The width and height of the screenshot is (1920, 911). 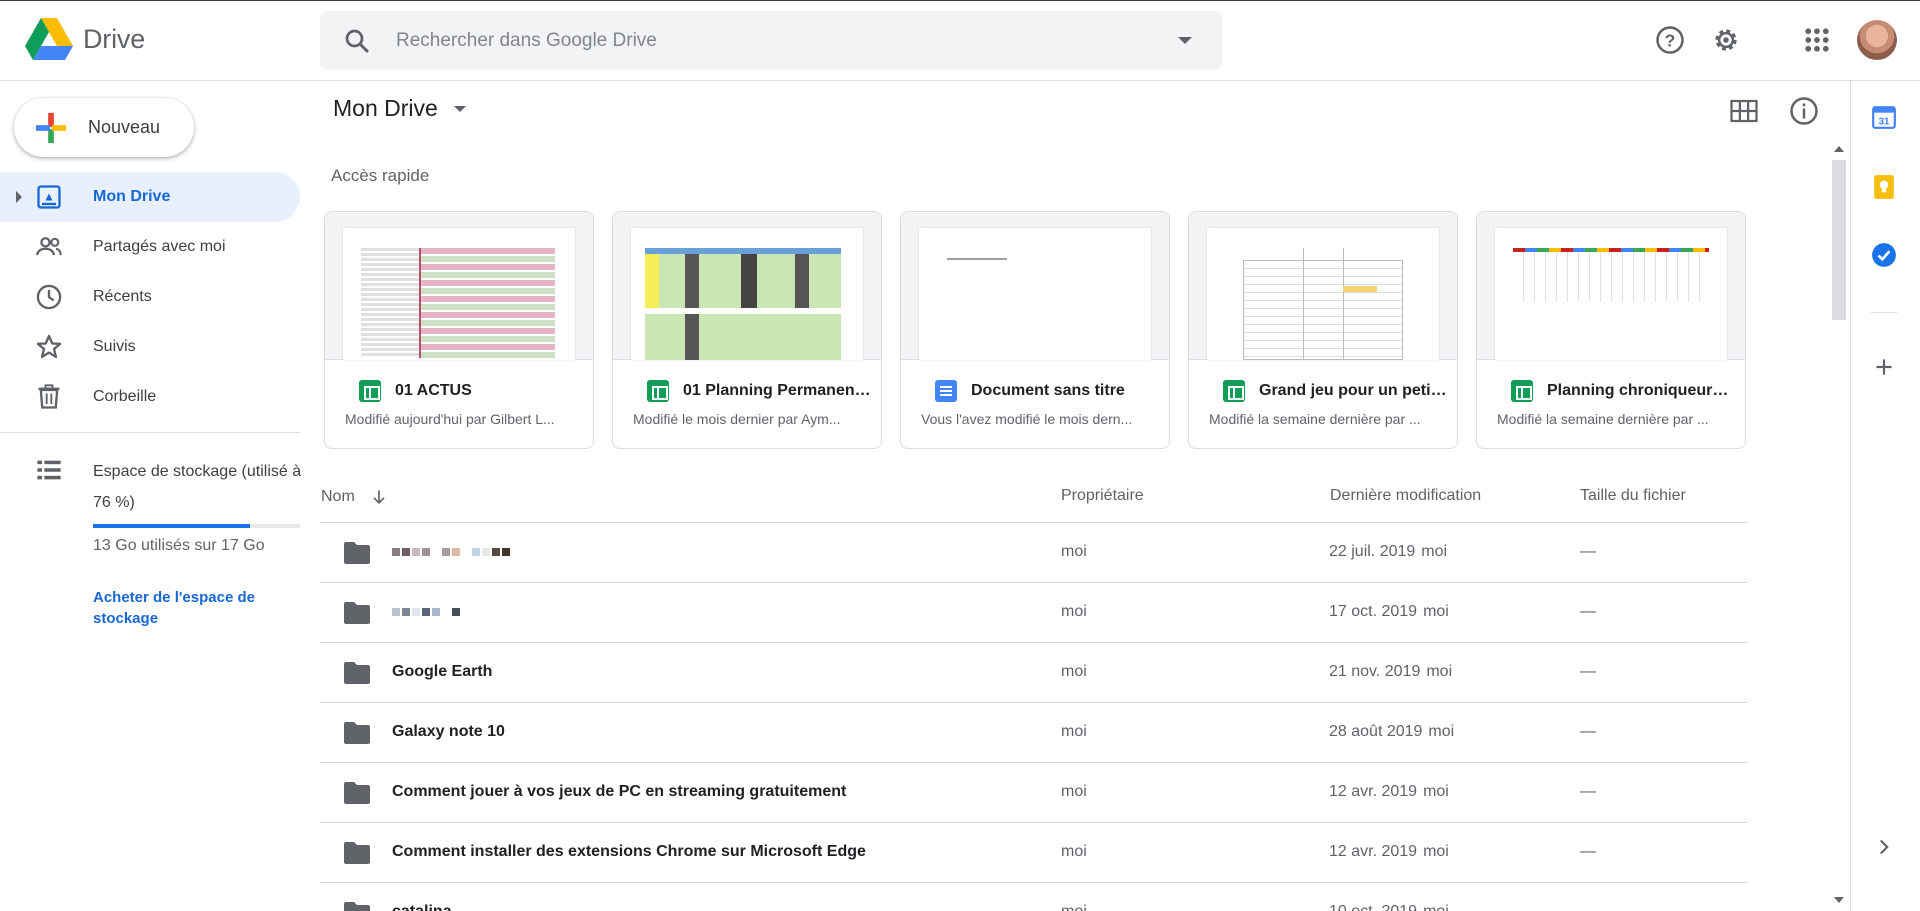 I want to click on info-icon, so click(x=1804, y=111).